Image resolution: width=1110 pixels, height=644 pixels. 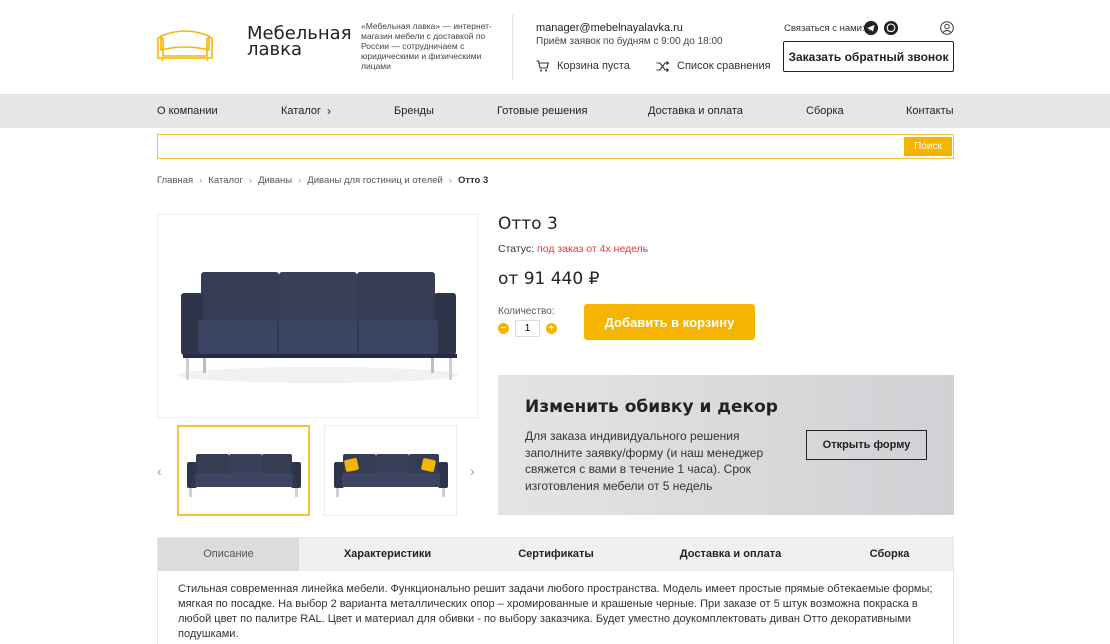 I want to click on thumb-prev-arrow-icon: ‹, so click(x=159, y=471).